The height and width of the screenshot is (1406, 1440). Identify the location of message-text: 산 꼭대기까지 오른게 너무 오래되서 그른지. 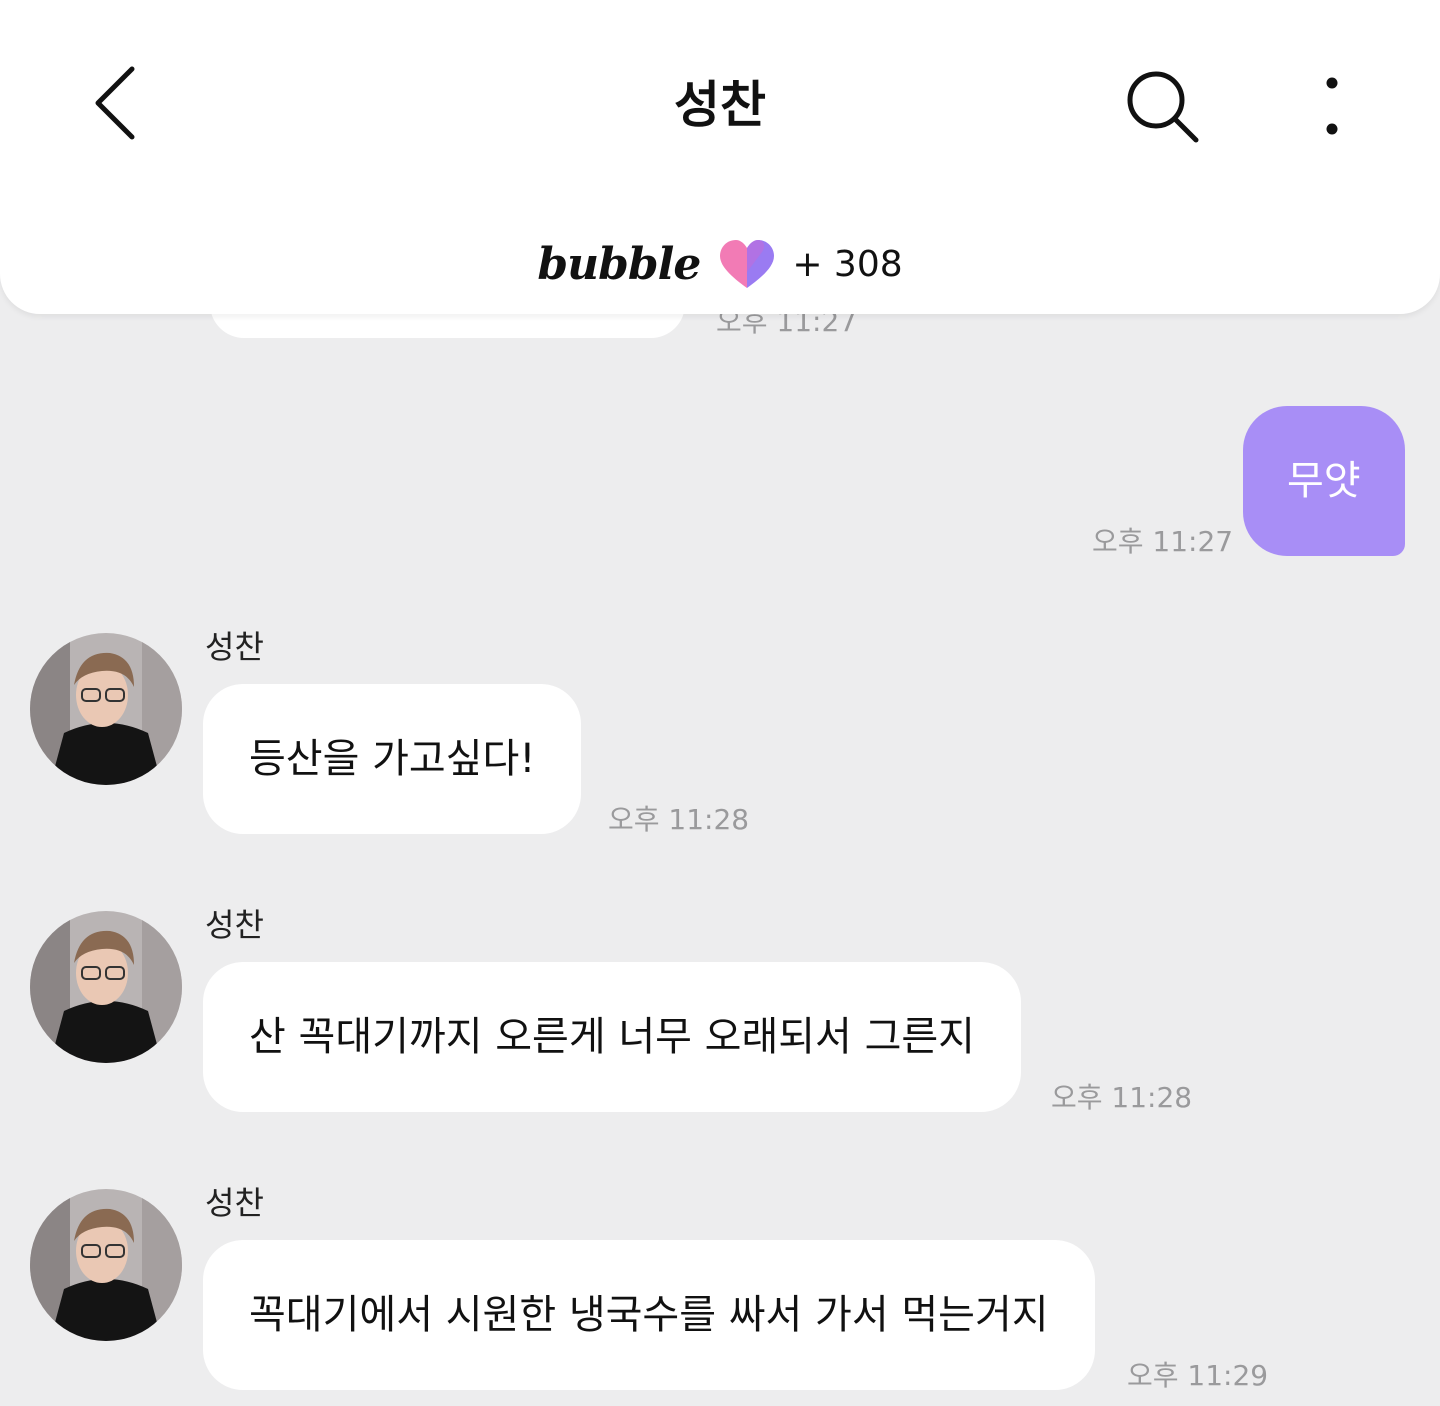
(612, 1037).